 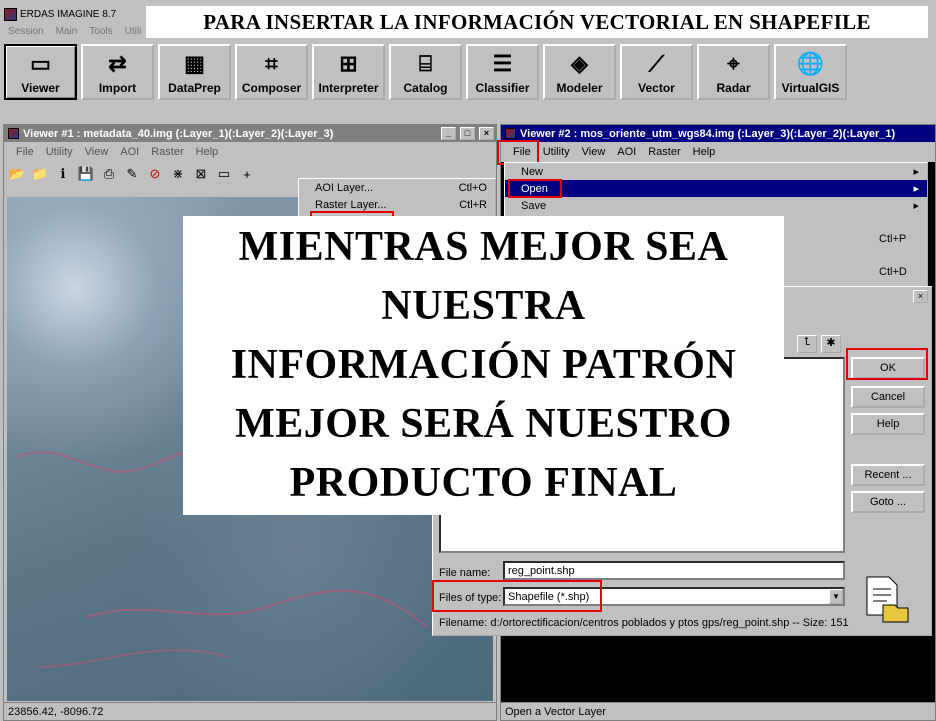 I want to click on crosshair-icon: +, so click(x=247, y=174).